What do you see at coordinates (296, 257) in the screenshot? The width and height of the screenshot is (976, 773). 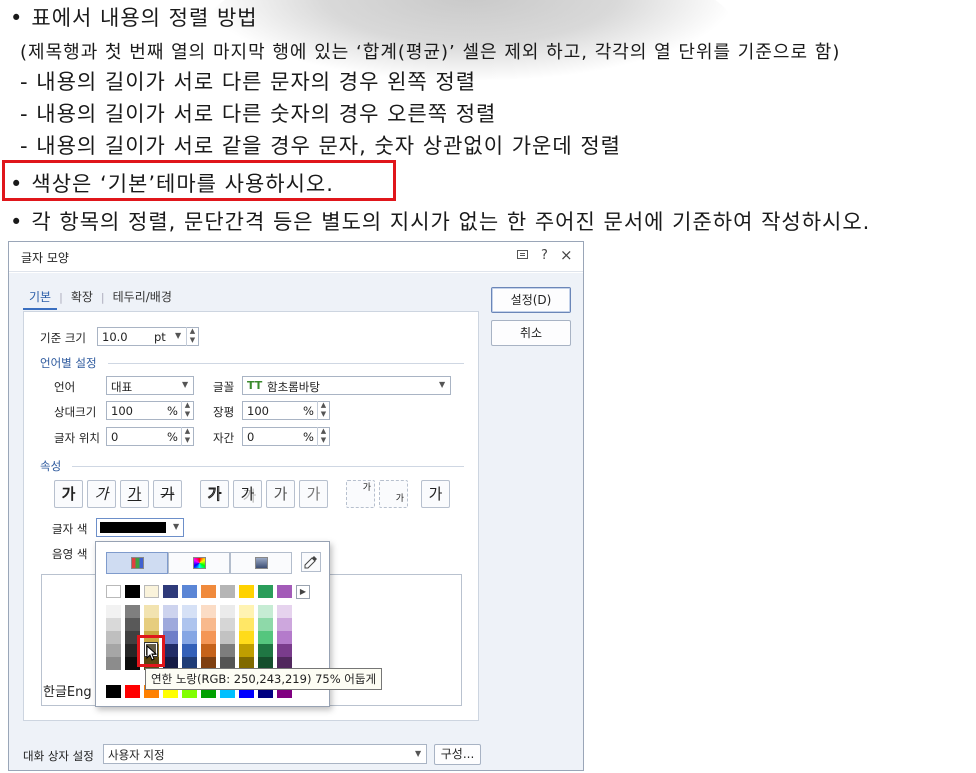 I see `dialog-titlebar: 글자 모양 ? ×` at bounding box center [296, 257].